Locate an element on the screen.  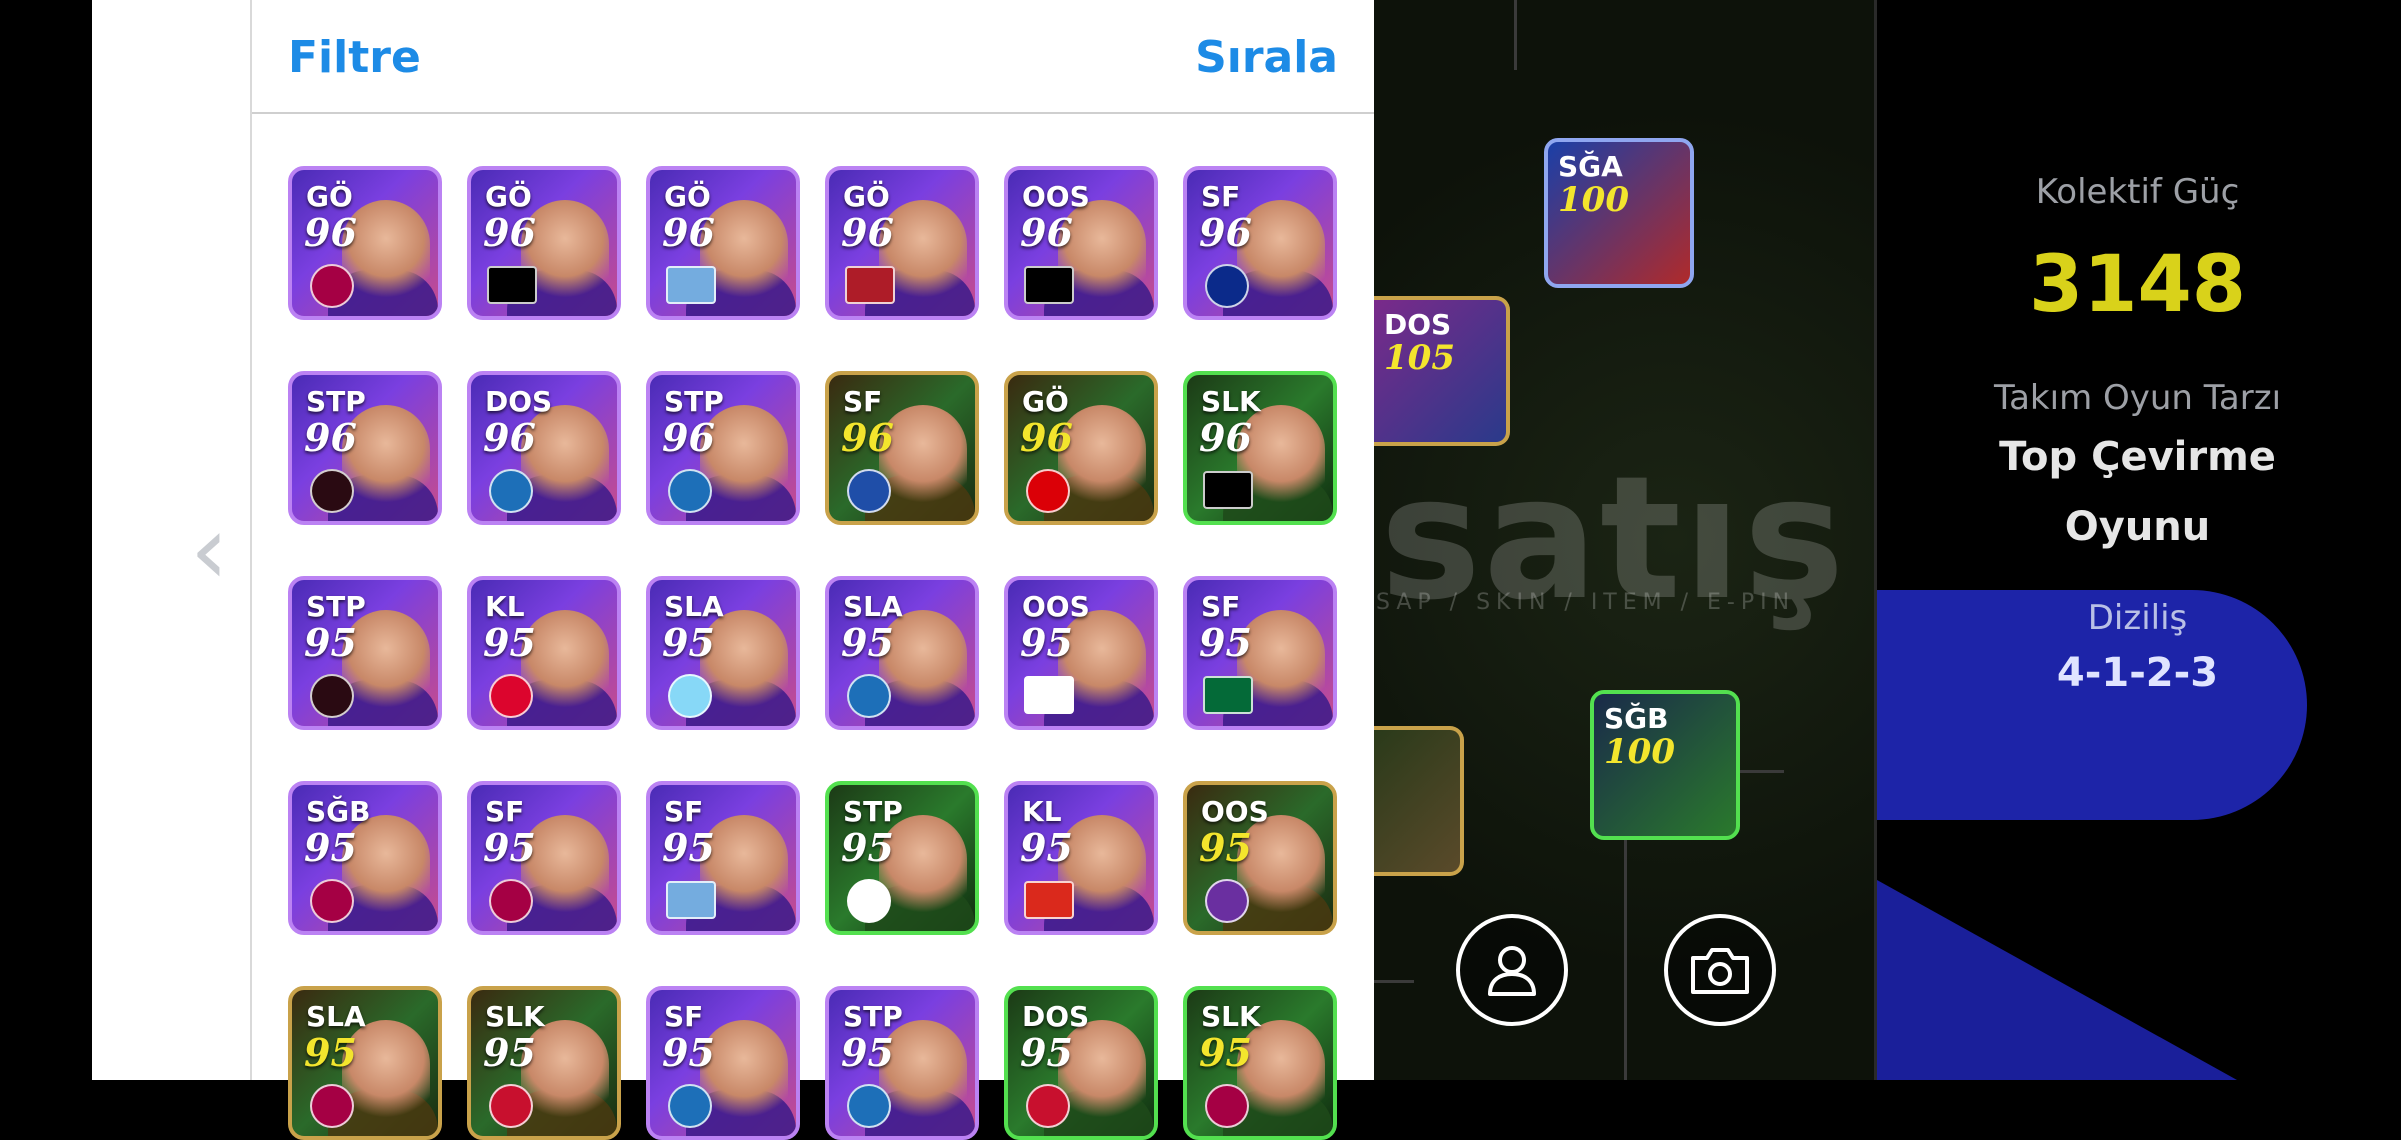
player-card: DOS 95 is located at coordinates (1081, 1063).